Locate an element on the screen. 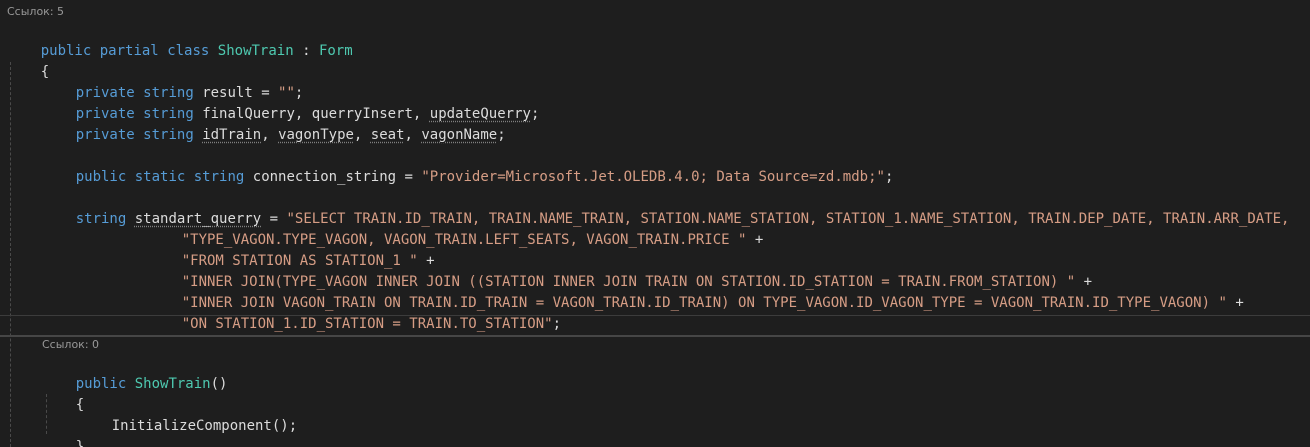 This screenshot has width=1310, height=447. method-call: InitializeComponent(); is located at coordinates (204, 426).